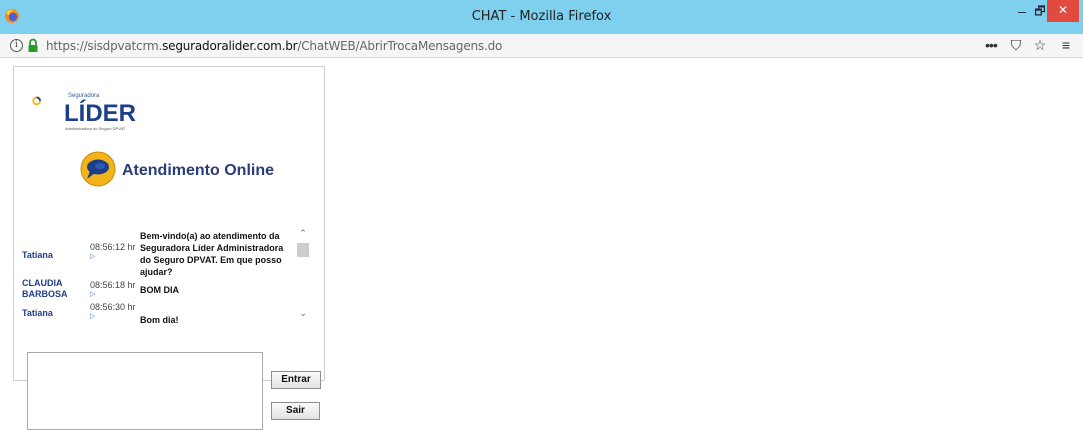 Image resolution: width=1083 pixels, height=430 pixels. What do you see at coordinates (104, 46) in the screenshot?
I see `url-prefix: https://sisdpvatcrm.` at bounding box center [104, 46].